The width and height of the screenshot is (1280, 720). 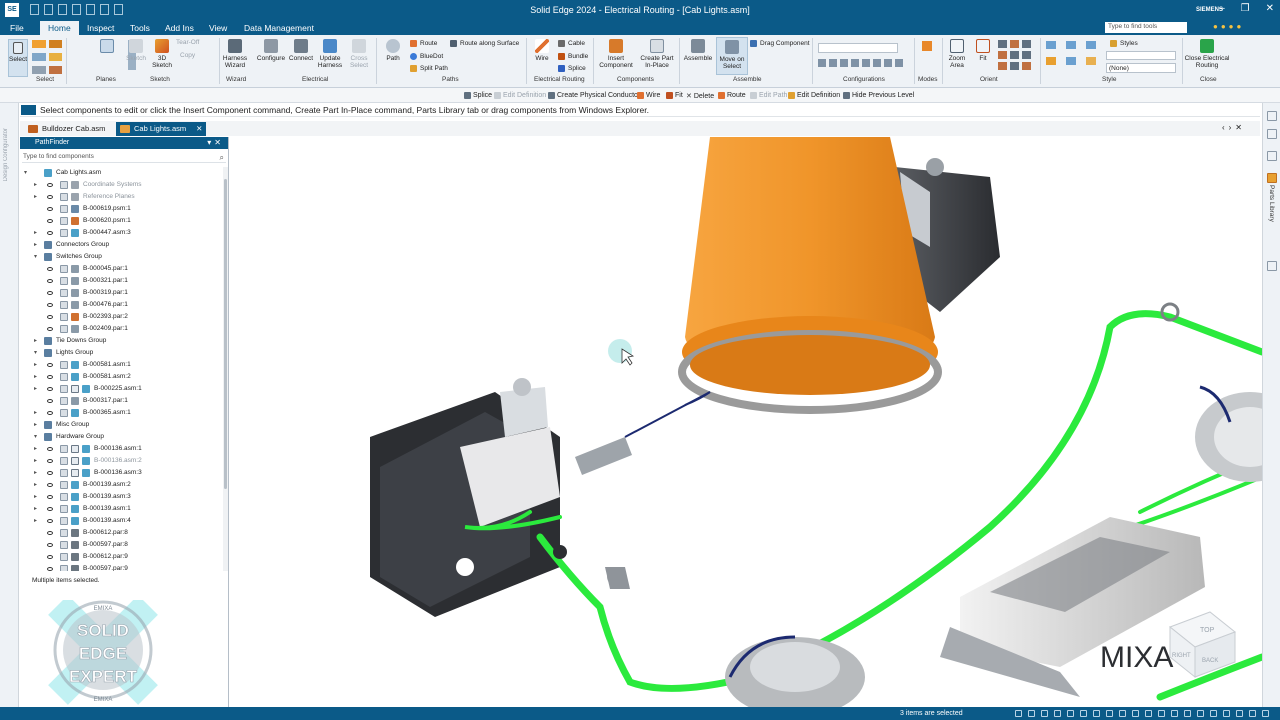 What do you see at coordinates (121, 257) in the screenshot?
I see `tree-item: ▾ Switches Group` at bounding box center [121, 257].